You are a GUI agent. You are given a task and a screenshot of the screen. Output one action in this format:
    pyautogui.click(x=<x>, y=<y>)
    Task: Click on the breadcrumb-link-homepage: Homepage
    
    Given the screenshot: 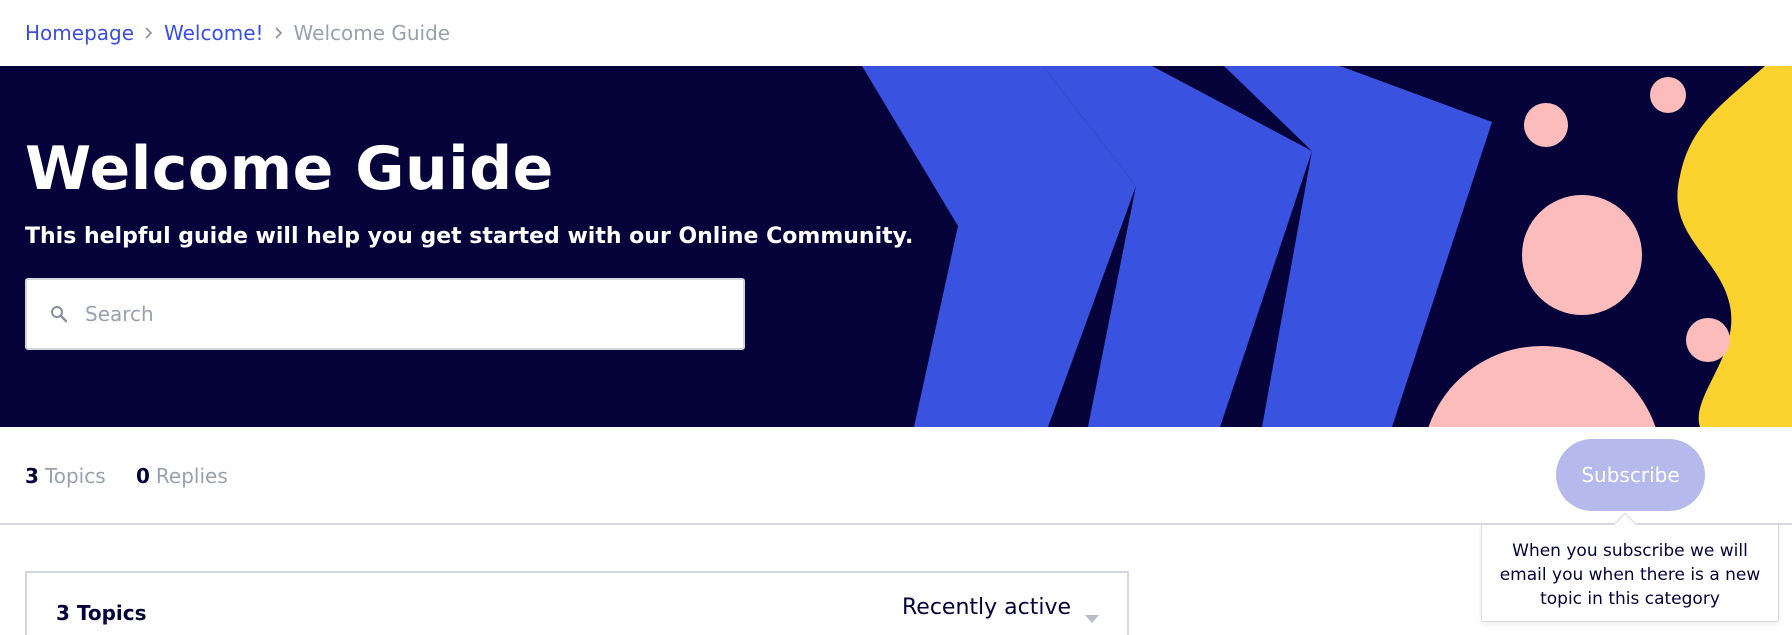 What is the action you would take?
    pyautogui.click(x=79, y=33)
    